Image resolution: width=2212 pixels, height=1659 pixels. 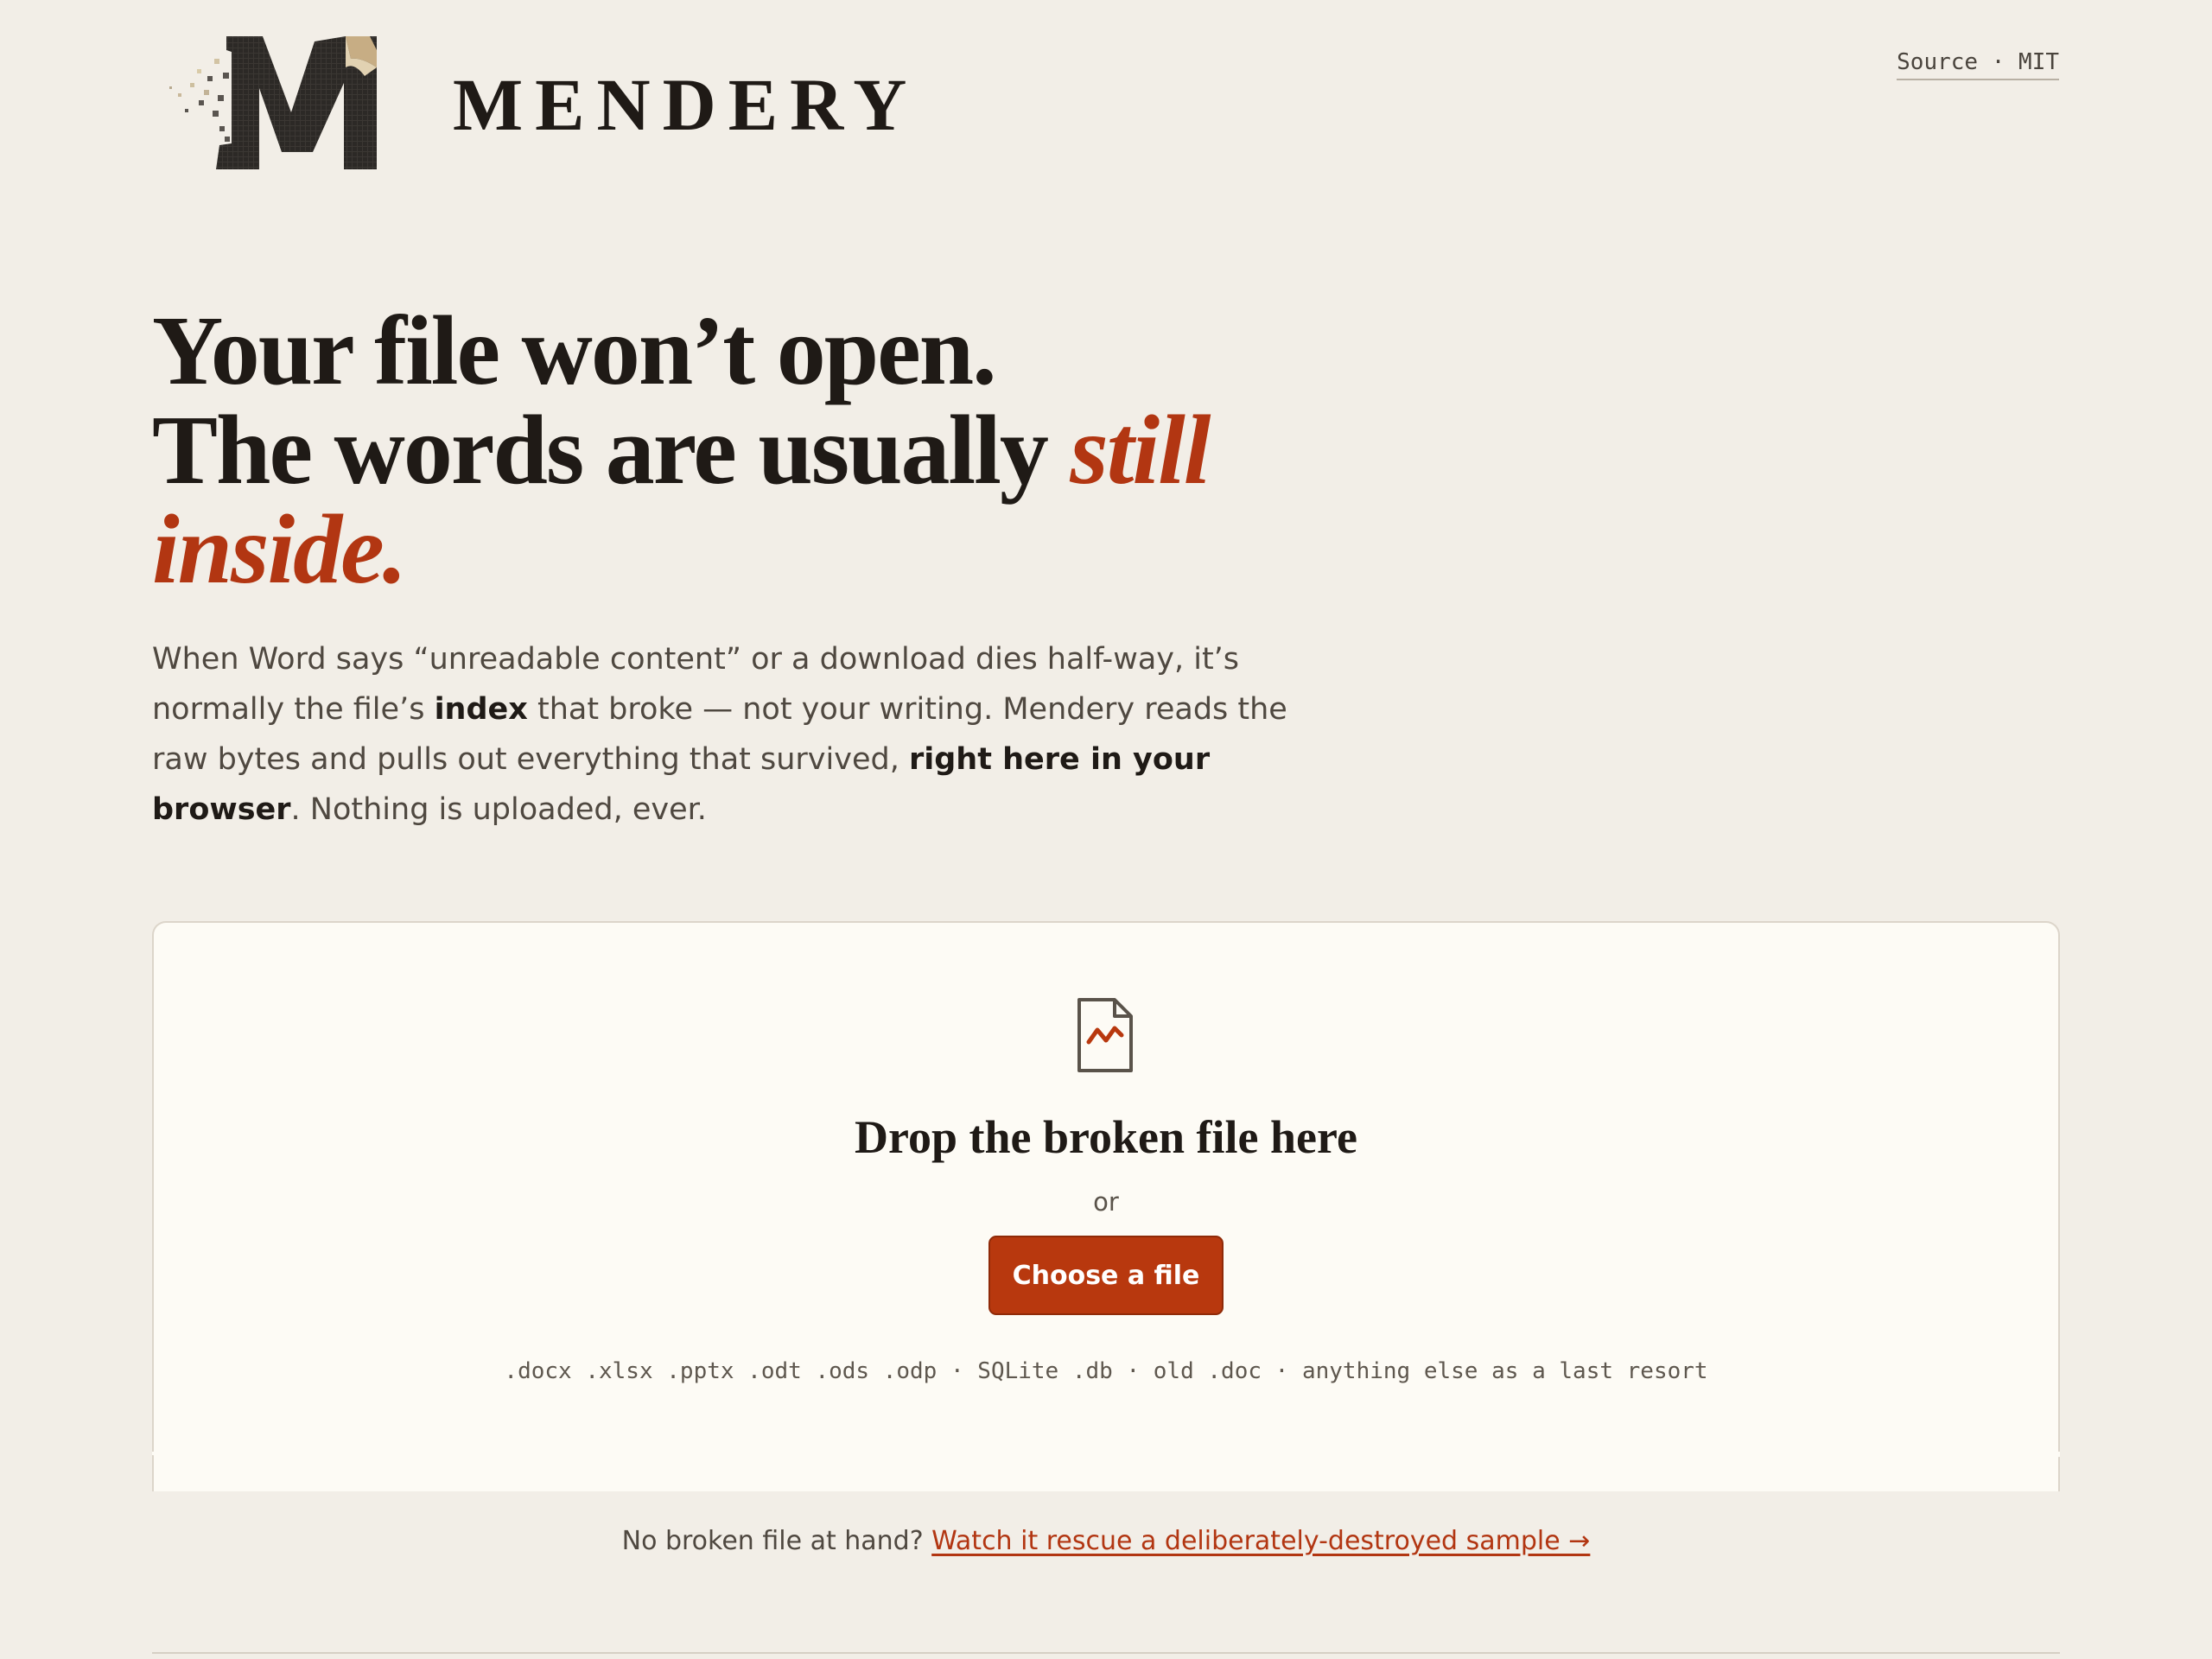 I want to click on brand-wordmark: MENDERY, so click(x=685, y=104).